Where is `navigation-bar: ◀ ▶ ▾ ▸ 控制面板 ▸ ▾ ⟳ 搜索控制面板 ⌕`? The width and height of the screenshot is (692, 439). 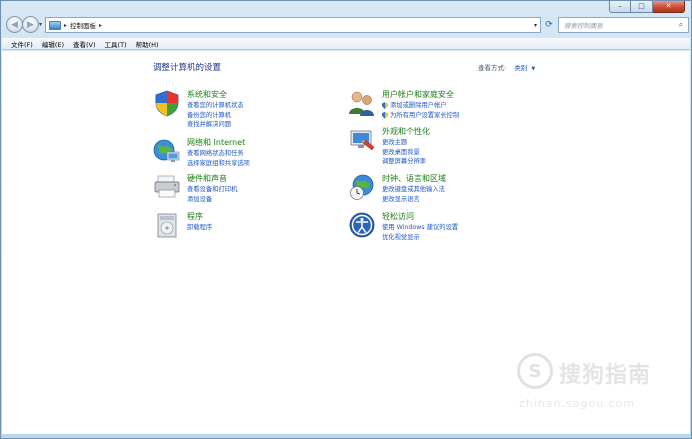
navigation-bar: ◀ ▶ ▾ ▸ 控制面板 ▸ ▾ ⟳ 搜索控制面板 ⌕ is located at coordinates (347, 25).